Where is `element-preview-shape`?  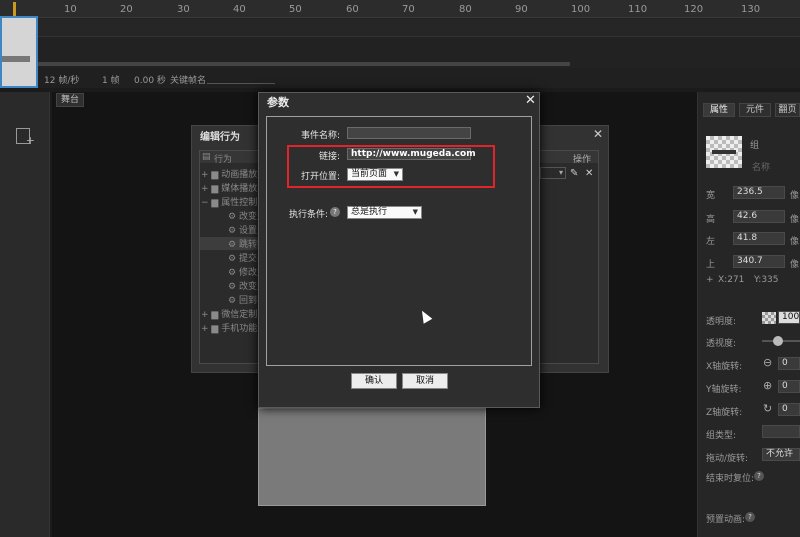
element-preview-shape is located at coordinates (724, 152).